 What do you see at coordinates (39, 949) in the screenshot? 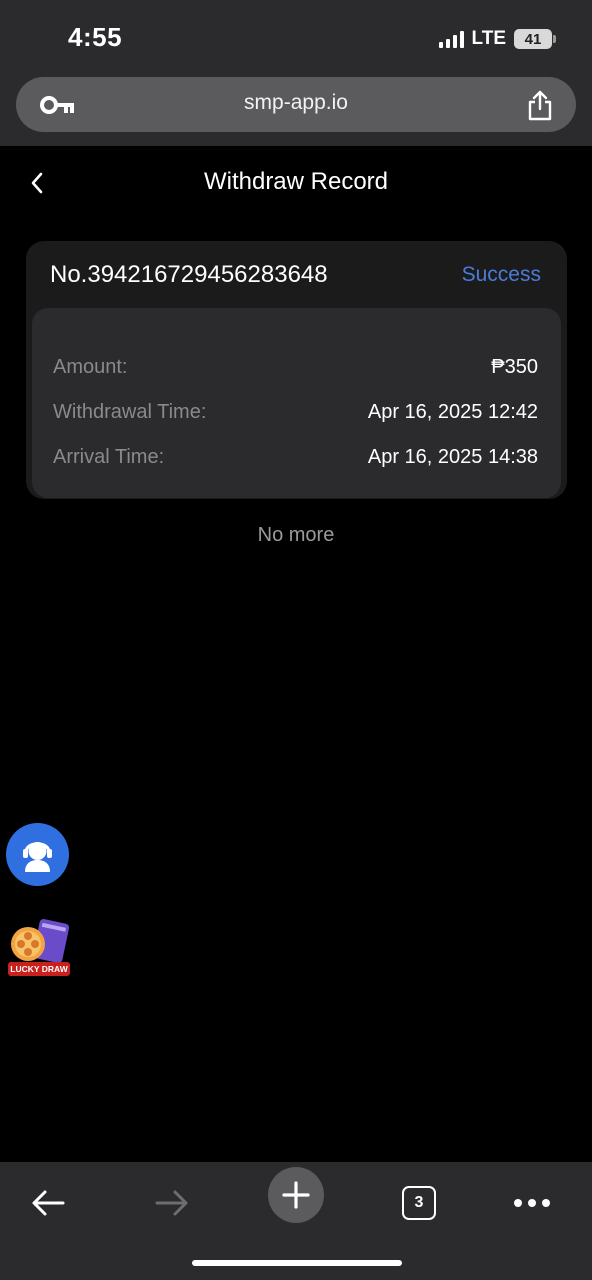
I see `lucky-draw-button: LUCKY DRAW` at bounding box center [39, 949].